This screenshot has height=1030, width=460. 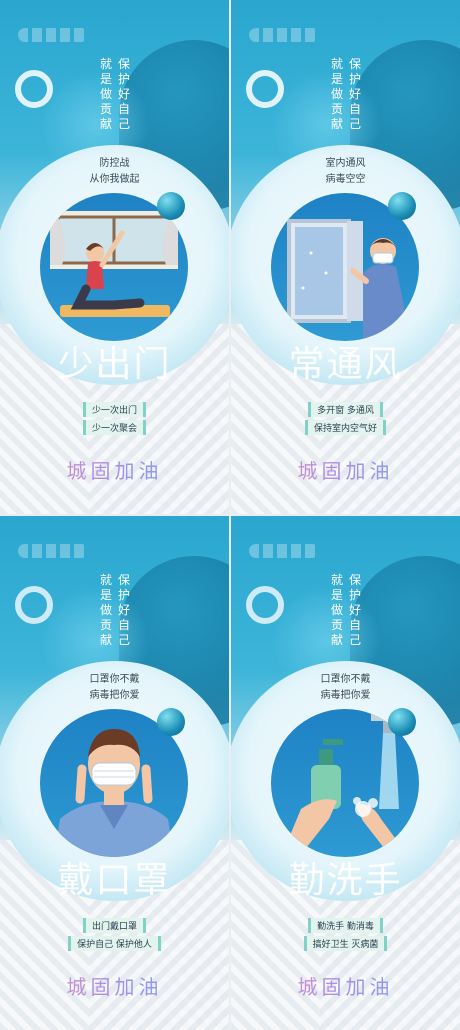 What do you see at coordinates (345, 925) in the screenshot?
I see `tag-1: 勤洗手 勤消毒` at bounding box center [345, 925].